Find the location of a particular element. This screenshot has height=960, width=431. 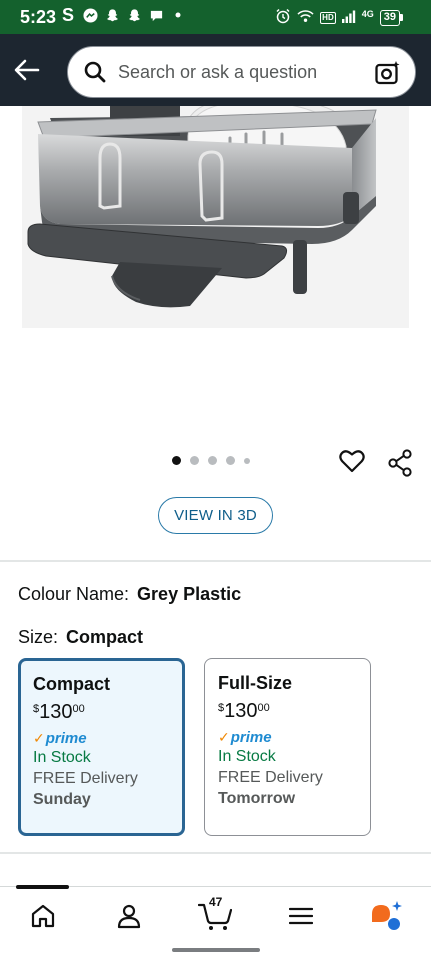

search-bar is located at coordinates (241, 72).